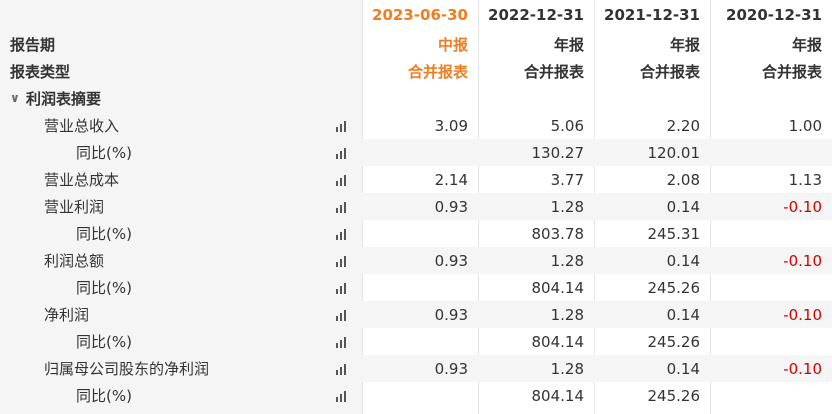  Describe the element at coordinates (416, 125) in the screenshot. I see `table-row: 营业总收入 3.09 5.06 2.20 1.00` at that location.